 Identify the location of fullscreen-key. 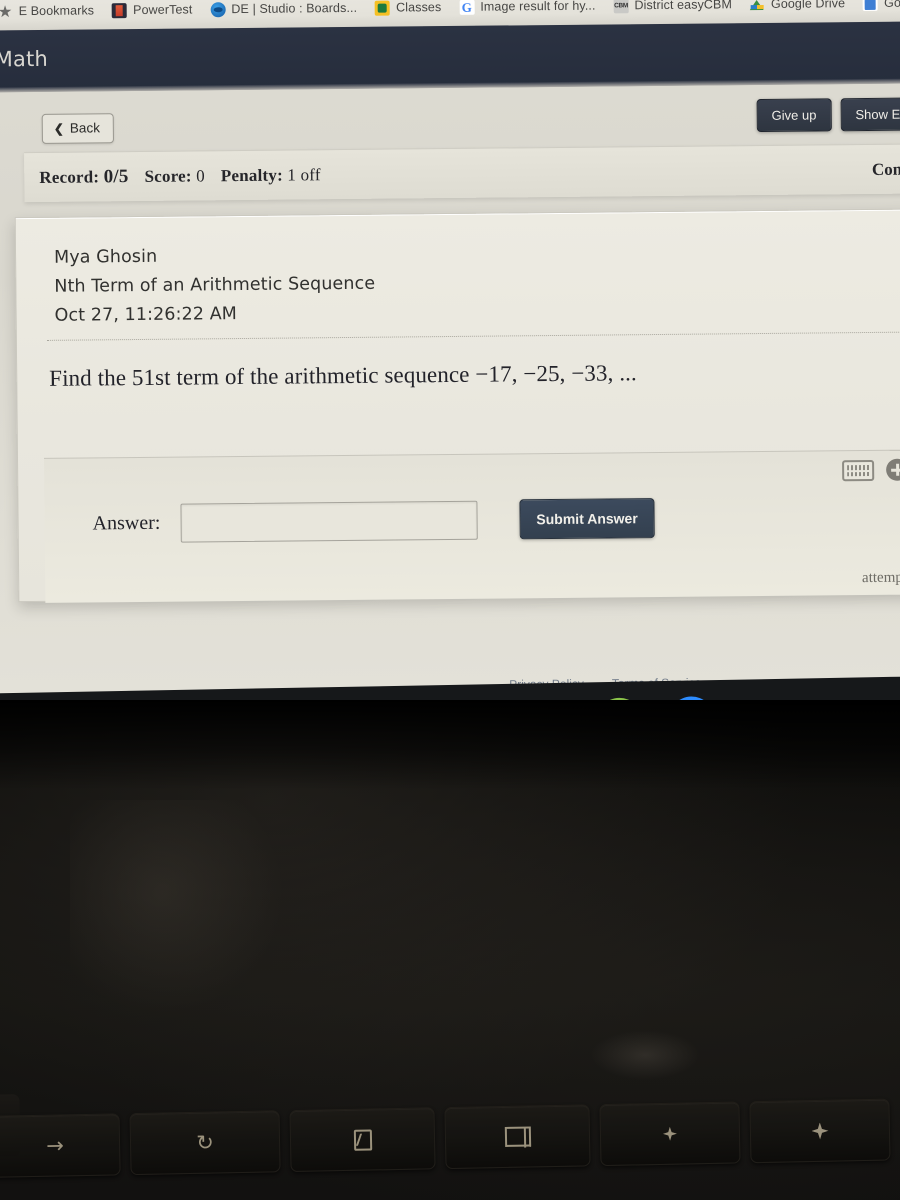
(362, 1140).